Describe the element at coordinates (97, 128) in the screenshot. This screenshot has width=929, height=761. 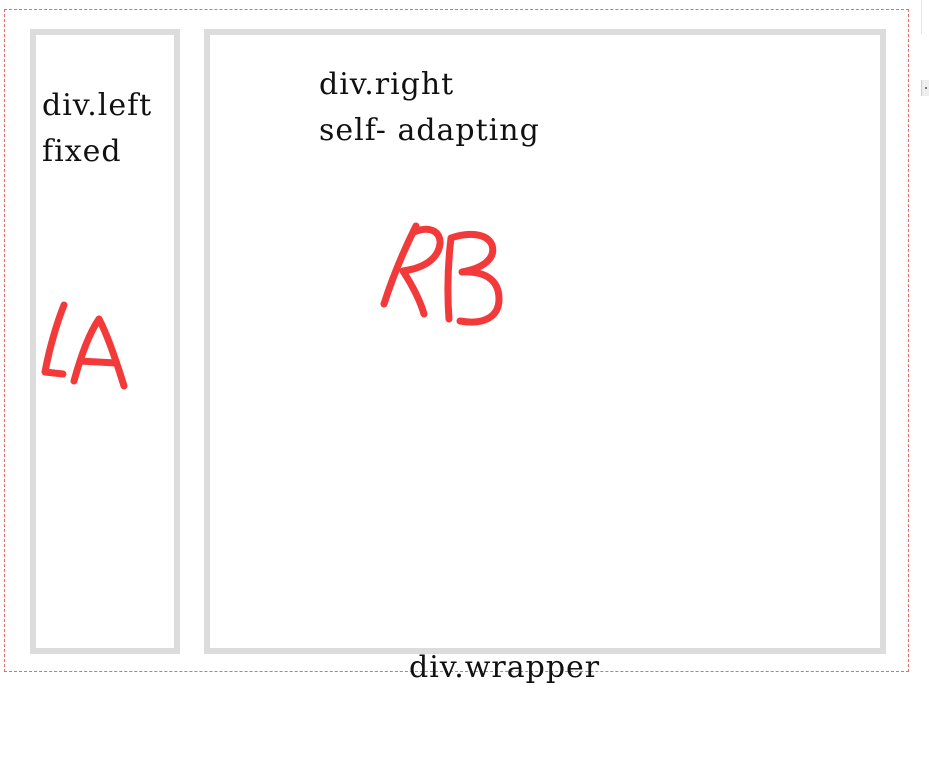
I see `left-box-label: div.left fixed` at that location.